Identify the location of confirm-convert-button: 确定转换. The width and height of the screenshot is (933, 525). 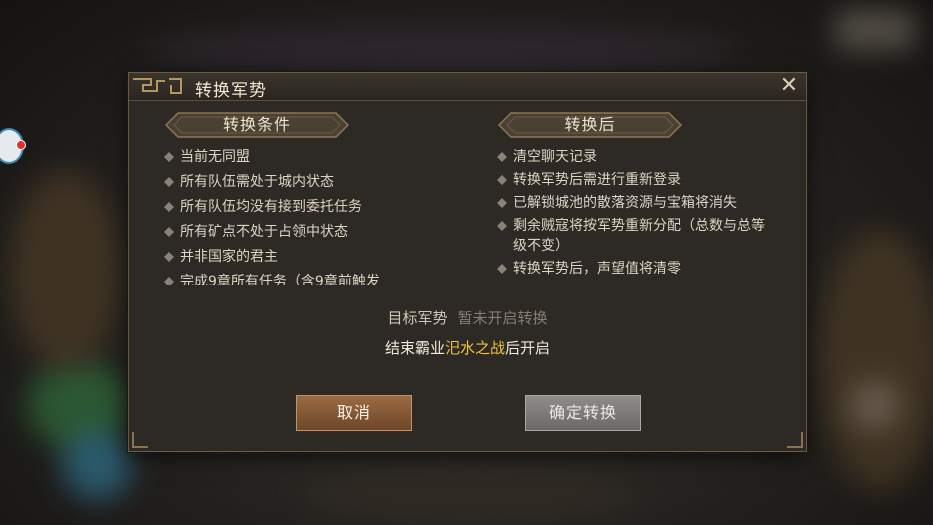
(583, 413).